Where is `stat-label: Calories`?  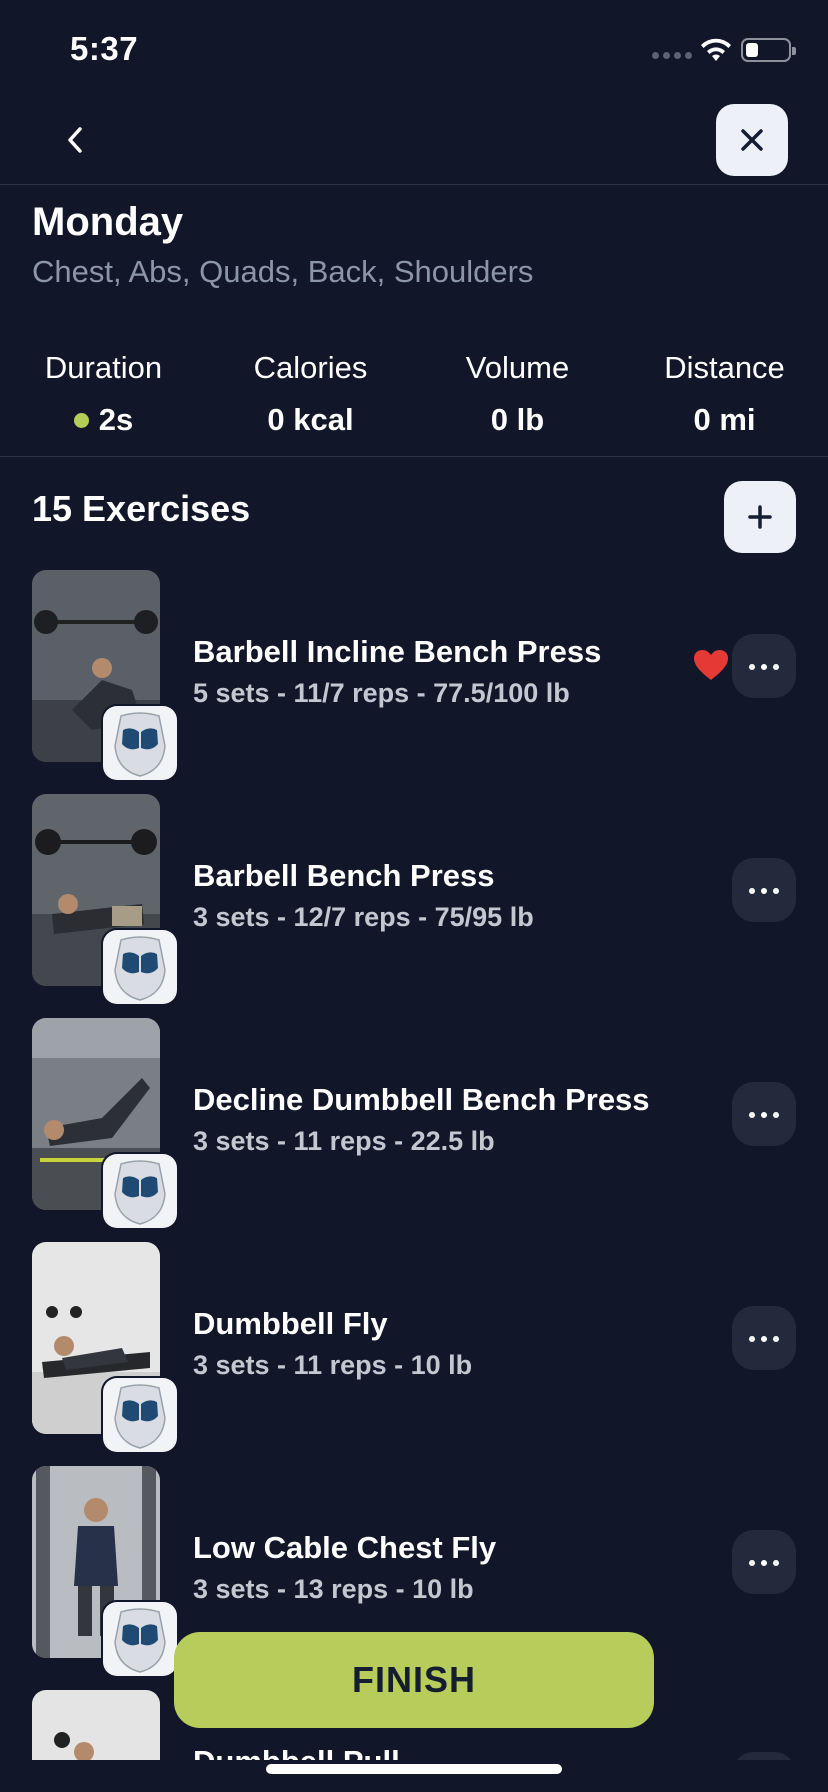
stat-label: Calories is located at coordinates (310, 367).